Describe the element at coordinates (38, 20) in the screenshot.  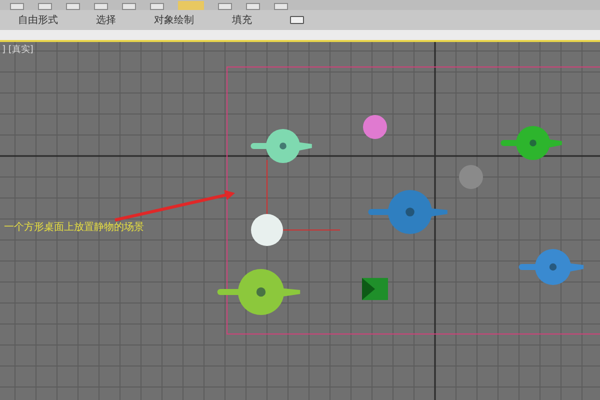
I see `ribbon-tab: 自由形式` at that location.